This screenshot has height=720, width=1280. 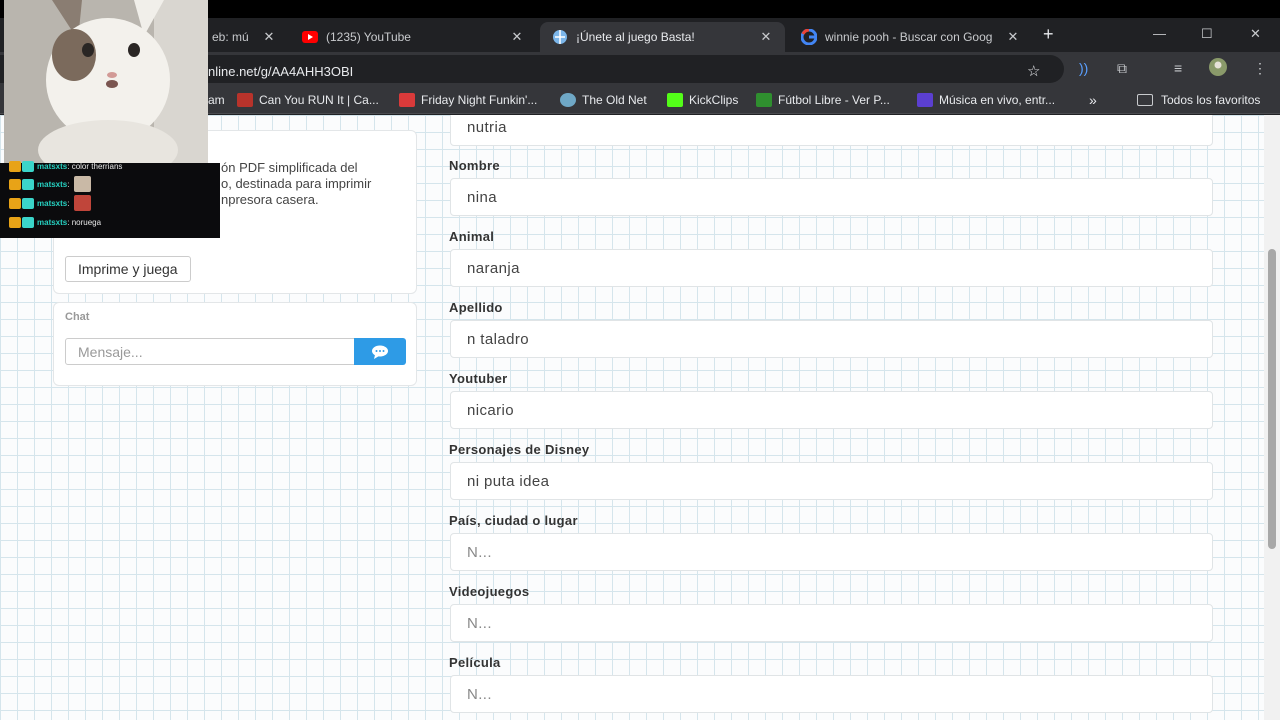 What do you see at coordinates (289, 167) in the screenshot?
I see `print-description-line: ón PDF simplificada del` at bounding box center [289, 167].